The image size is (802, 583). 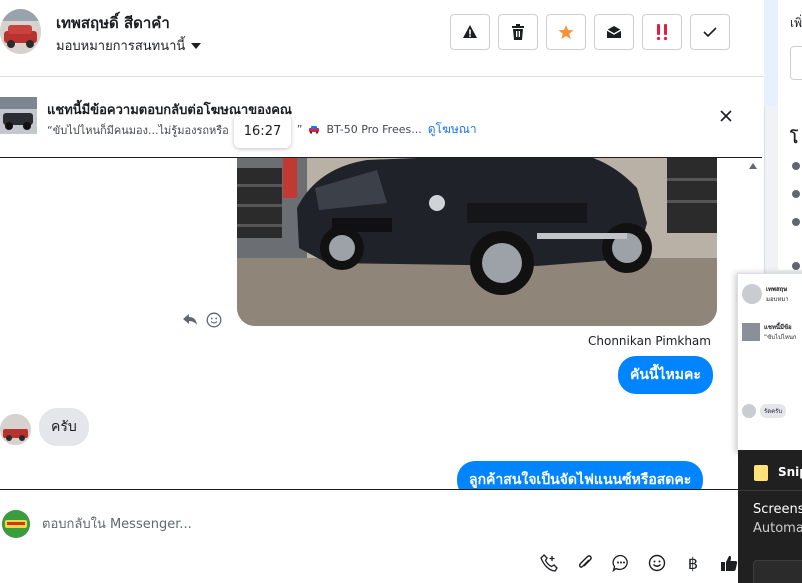 What do you see at coordinates (778, 327) in the screenshot?
I see `preview-row2-title: แชทนี้มีข้อ` at bounding box center [778, 327].